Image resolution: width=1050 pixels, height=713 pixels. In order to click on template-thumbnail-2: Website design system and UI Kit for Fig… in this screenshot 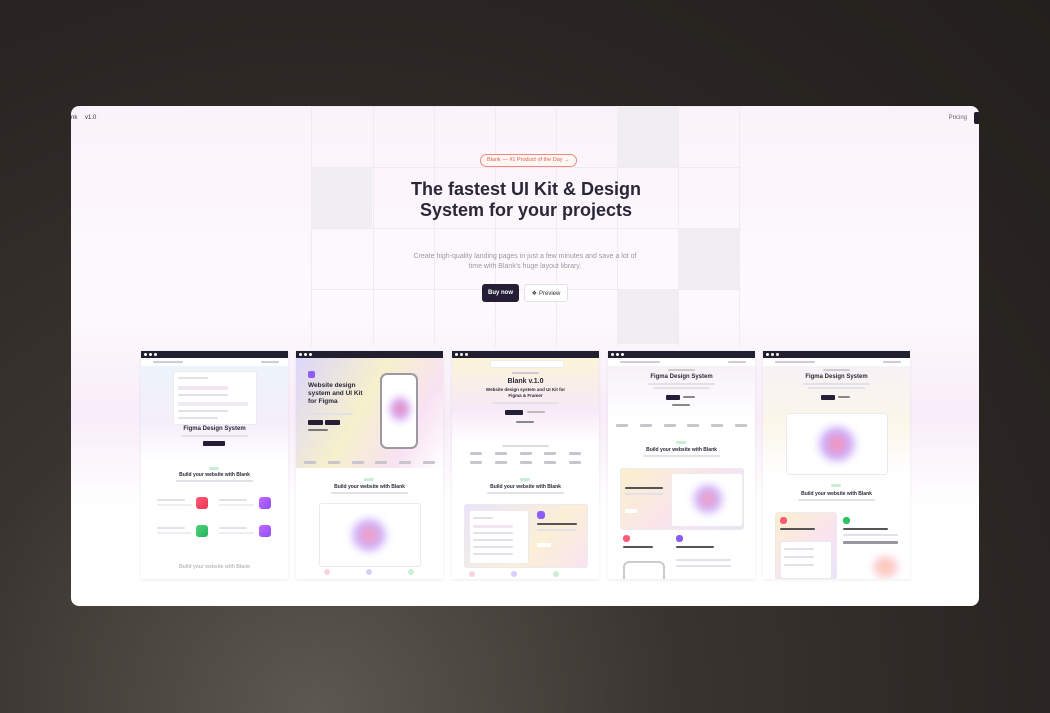, I will do `click(369, 465)`.